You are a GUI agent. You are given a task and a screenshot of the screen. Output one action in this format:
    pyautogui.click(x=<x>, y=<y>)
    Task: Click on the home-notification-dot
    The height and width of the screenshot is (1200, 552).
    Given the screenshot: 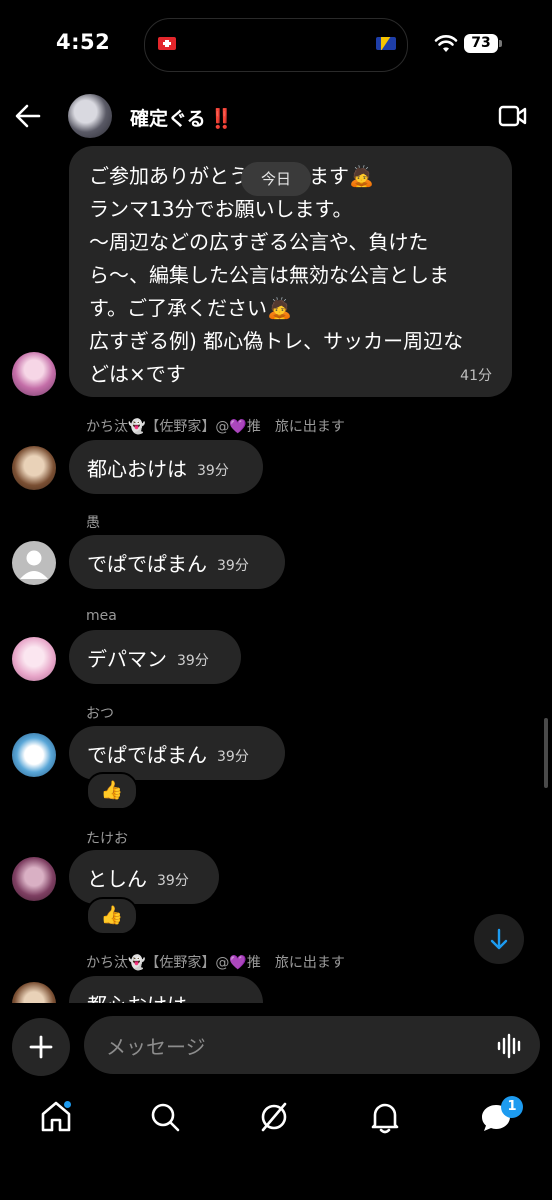 What is the action you would take?
    pyautogui.click(x=67, y=1104)
    